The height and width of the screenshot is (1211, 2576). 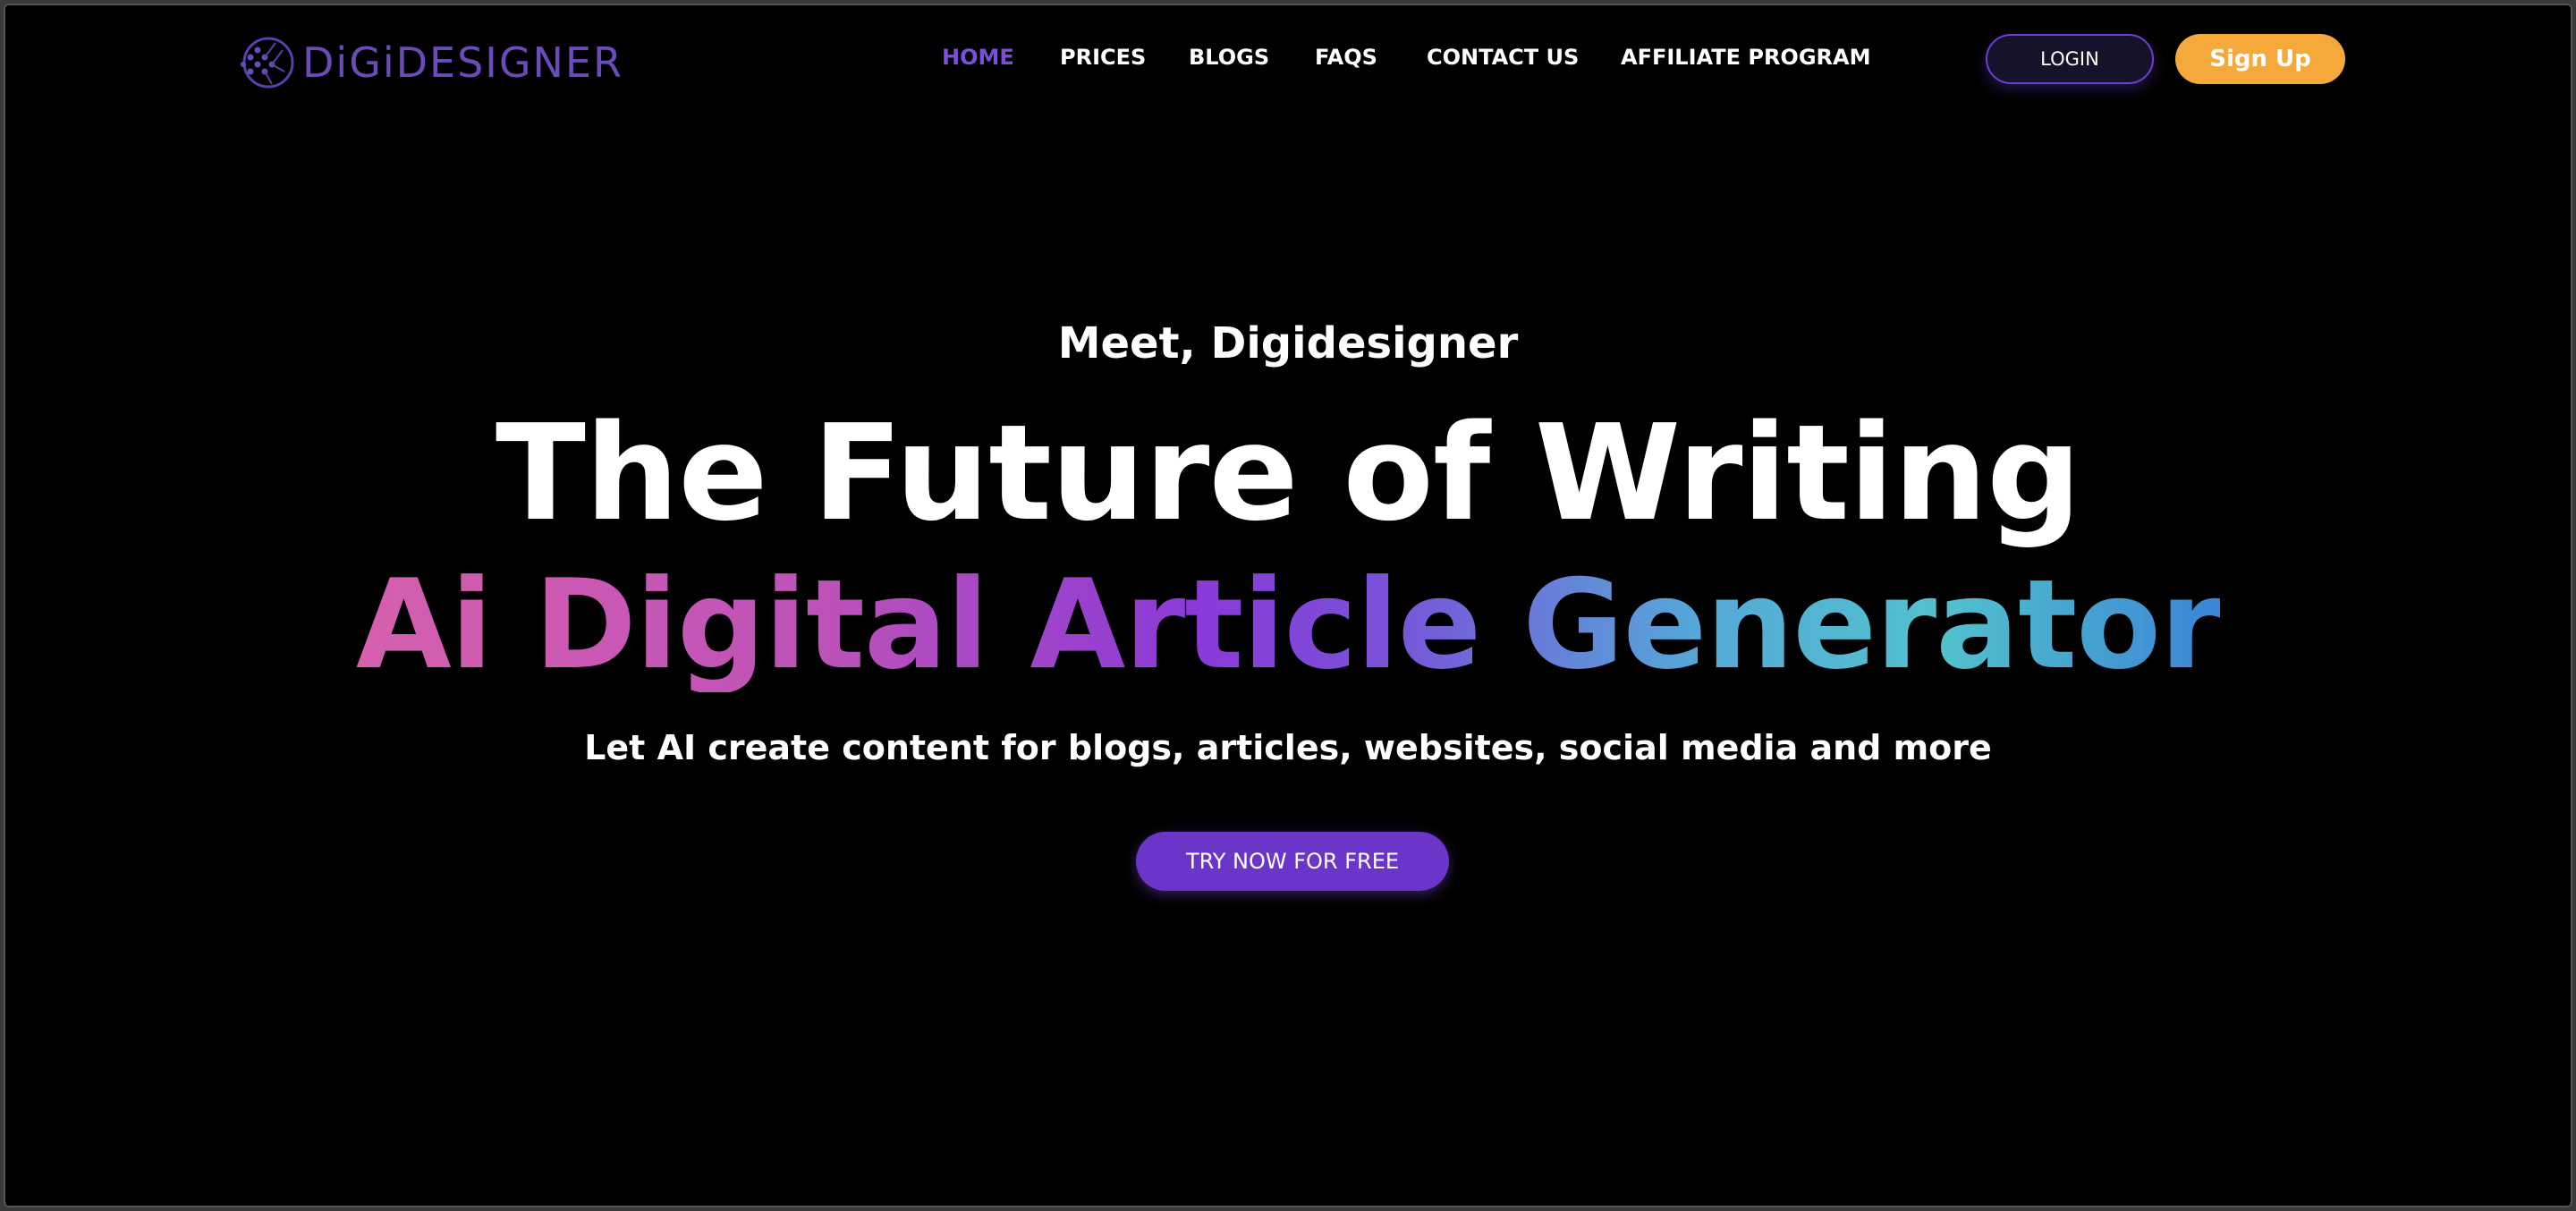 I want to click on brand-name: DiGiDESIGNER, so click(x=462, y=62).